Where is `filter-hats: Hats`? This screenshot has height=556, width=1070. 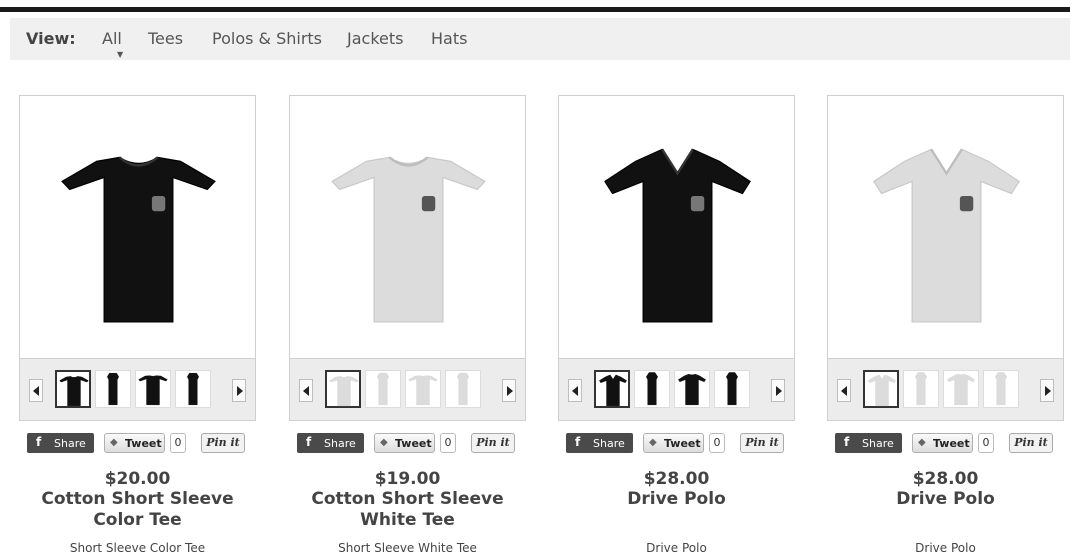 filter-hats: Hats is located at coordinates (449, 38).